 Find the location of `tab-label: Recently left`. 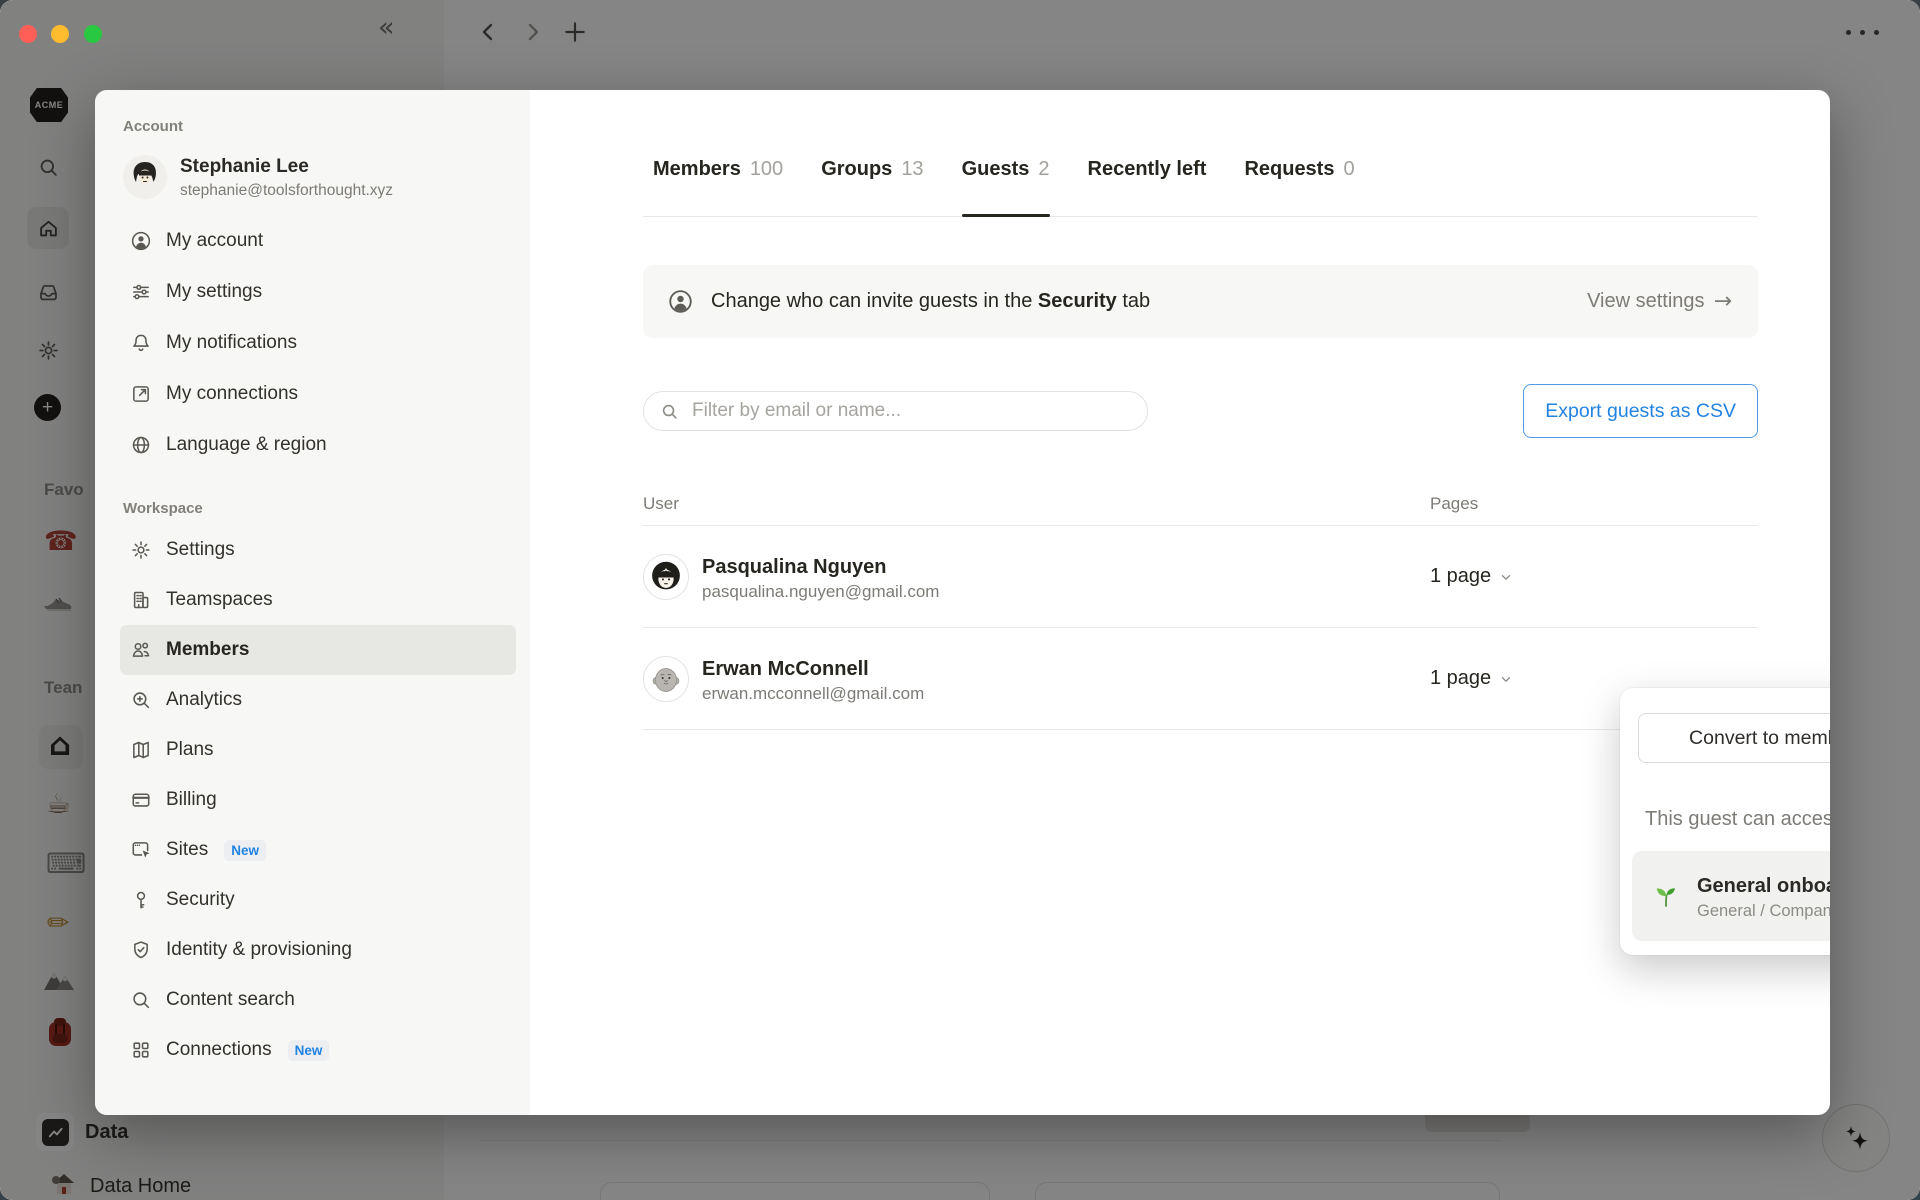

tab-label: Recently left is located at coordinates (1147, 169).